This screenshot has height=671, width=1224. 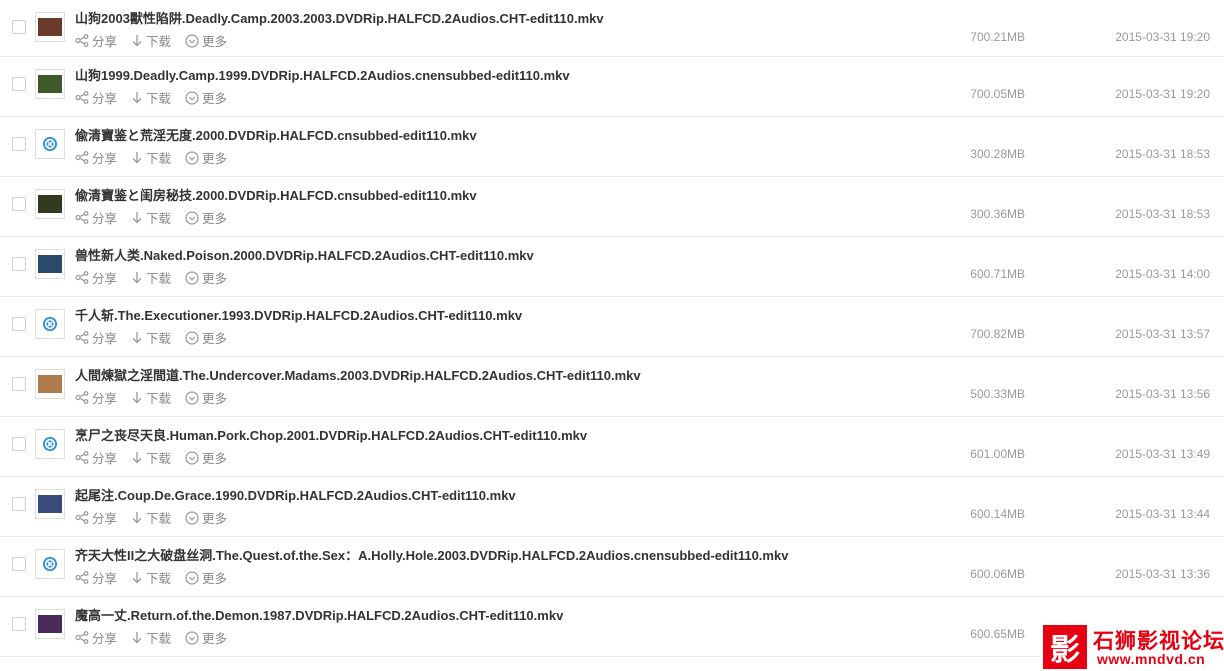 What do you see at coordinates (1162, 394) in the screenshot?
I see `file-date: 2015-03-31 13:56` at bounding box center [1162, 394].